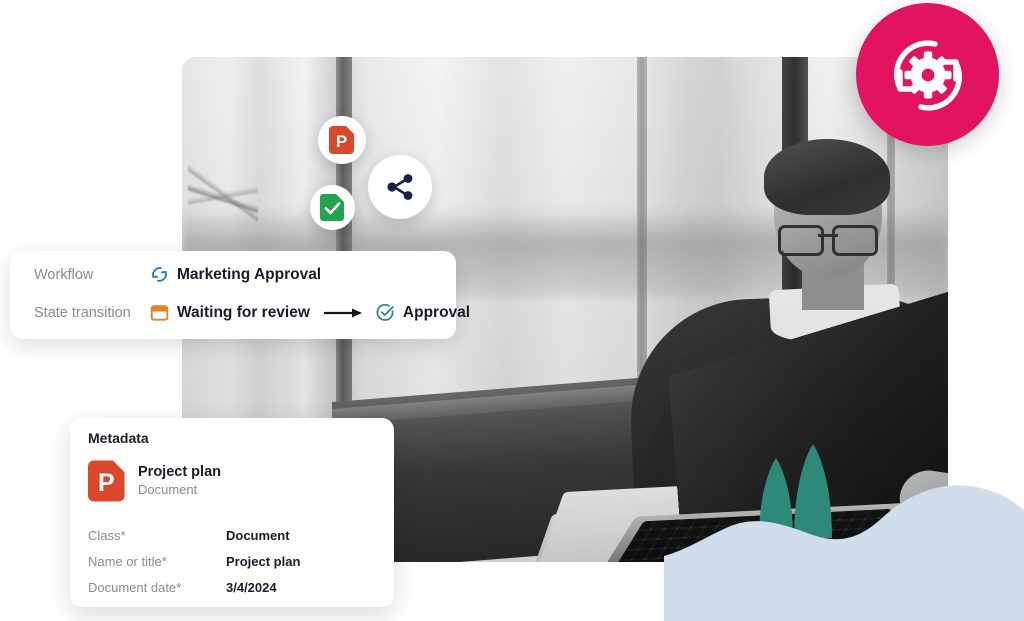 The width and height of the screenshot is (1024, 621). I want to click on state-transition-label: State transition, so click(82, 312).